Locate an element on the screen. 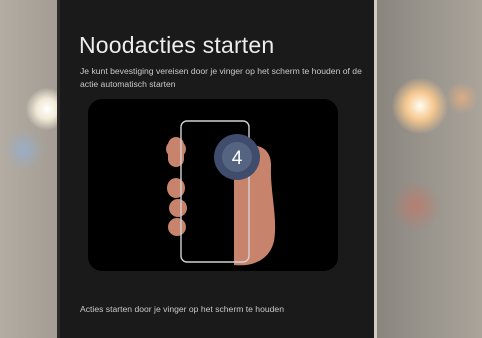 This screenshot has height=338, width=482. page-title: Noodacties starten is located at coordinates (177, 45).